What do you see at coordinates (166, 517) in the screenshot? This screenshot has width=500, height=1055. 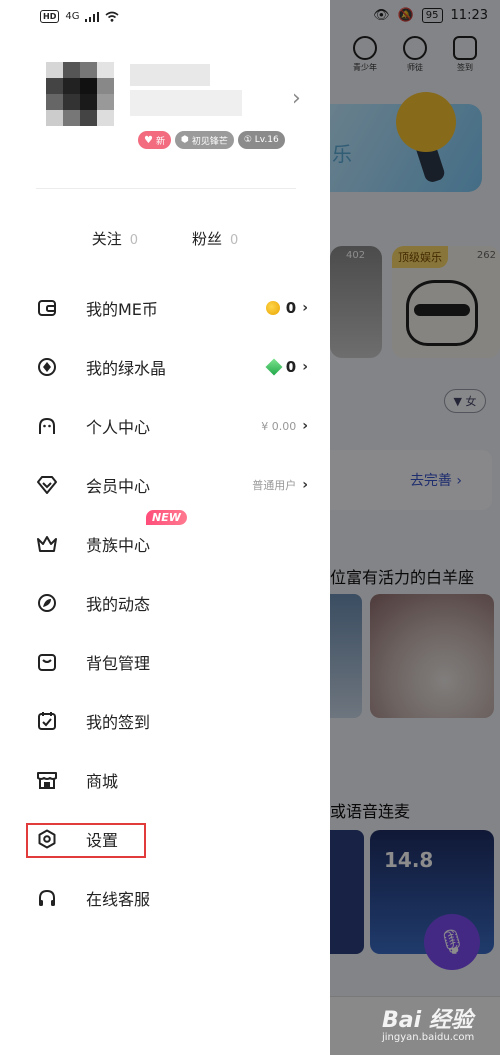 I see `new-badge: NEW` at bounding box center [166, 517].